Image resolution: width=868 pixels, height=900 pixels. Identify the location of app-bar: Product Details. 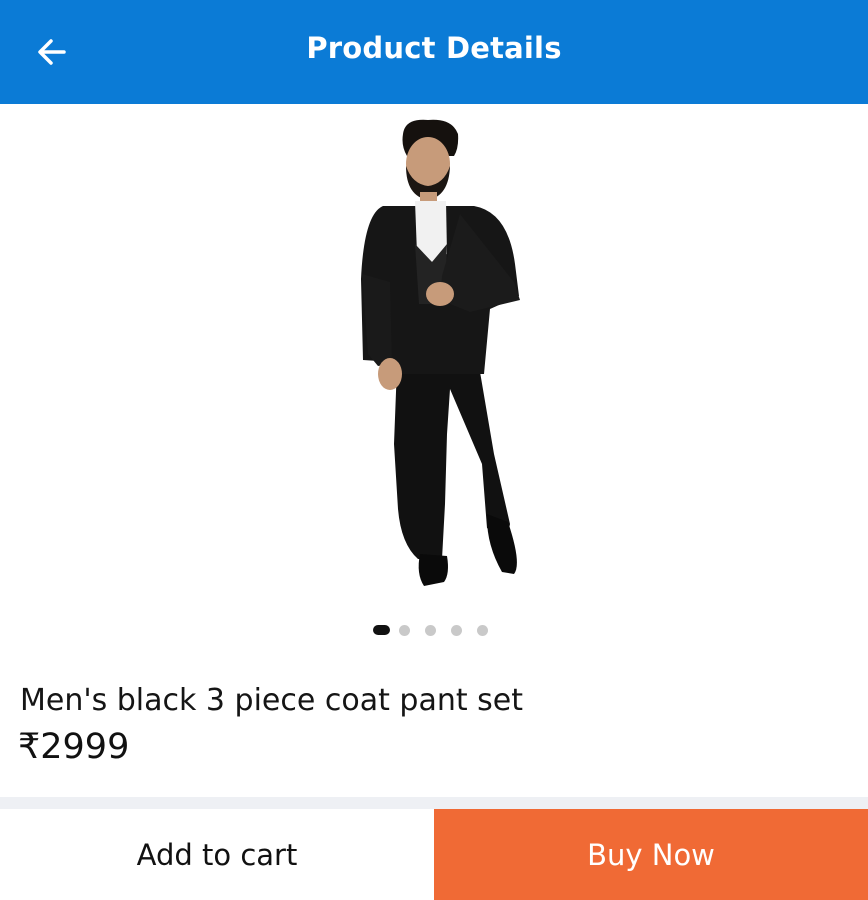
(434, 52).